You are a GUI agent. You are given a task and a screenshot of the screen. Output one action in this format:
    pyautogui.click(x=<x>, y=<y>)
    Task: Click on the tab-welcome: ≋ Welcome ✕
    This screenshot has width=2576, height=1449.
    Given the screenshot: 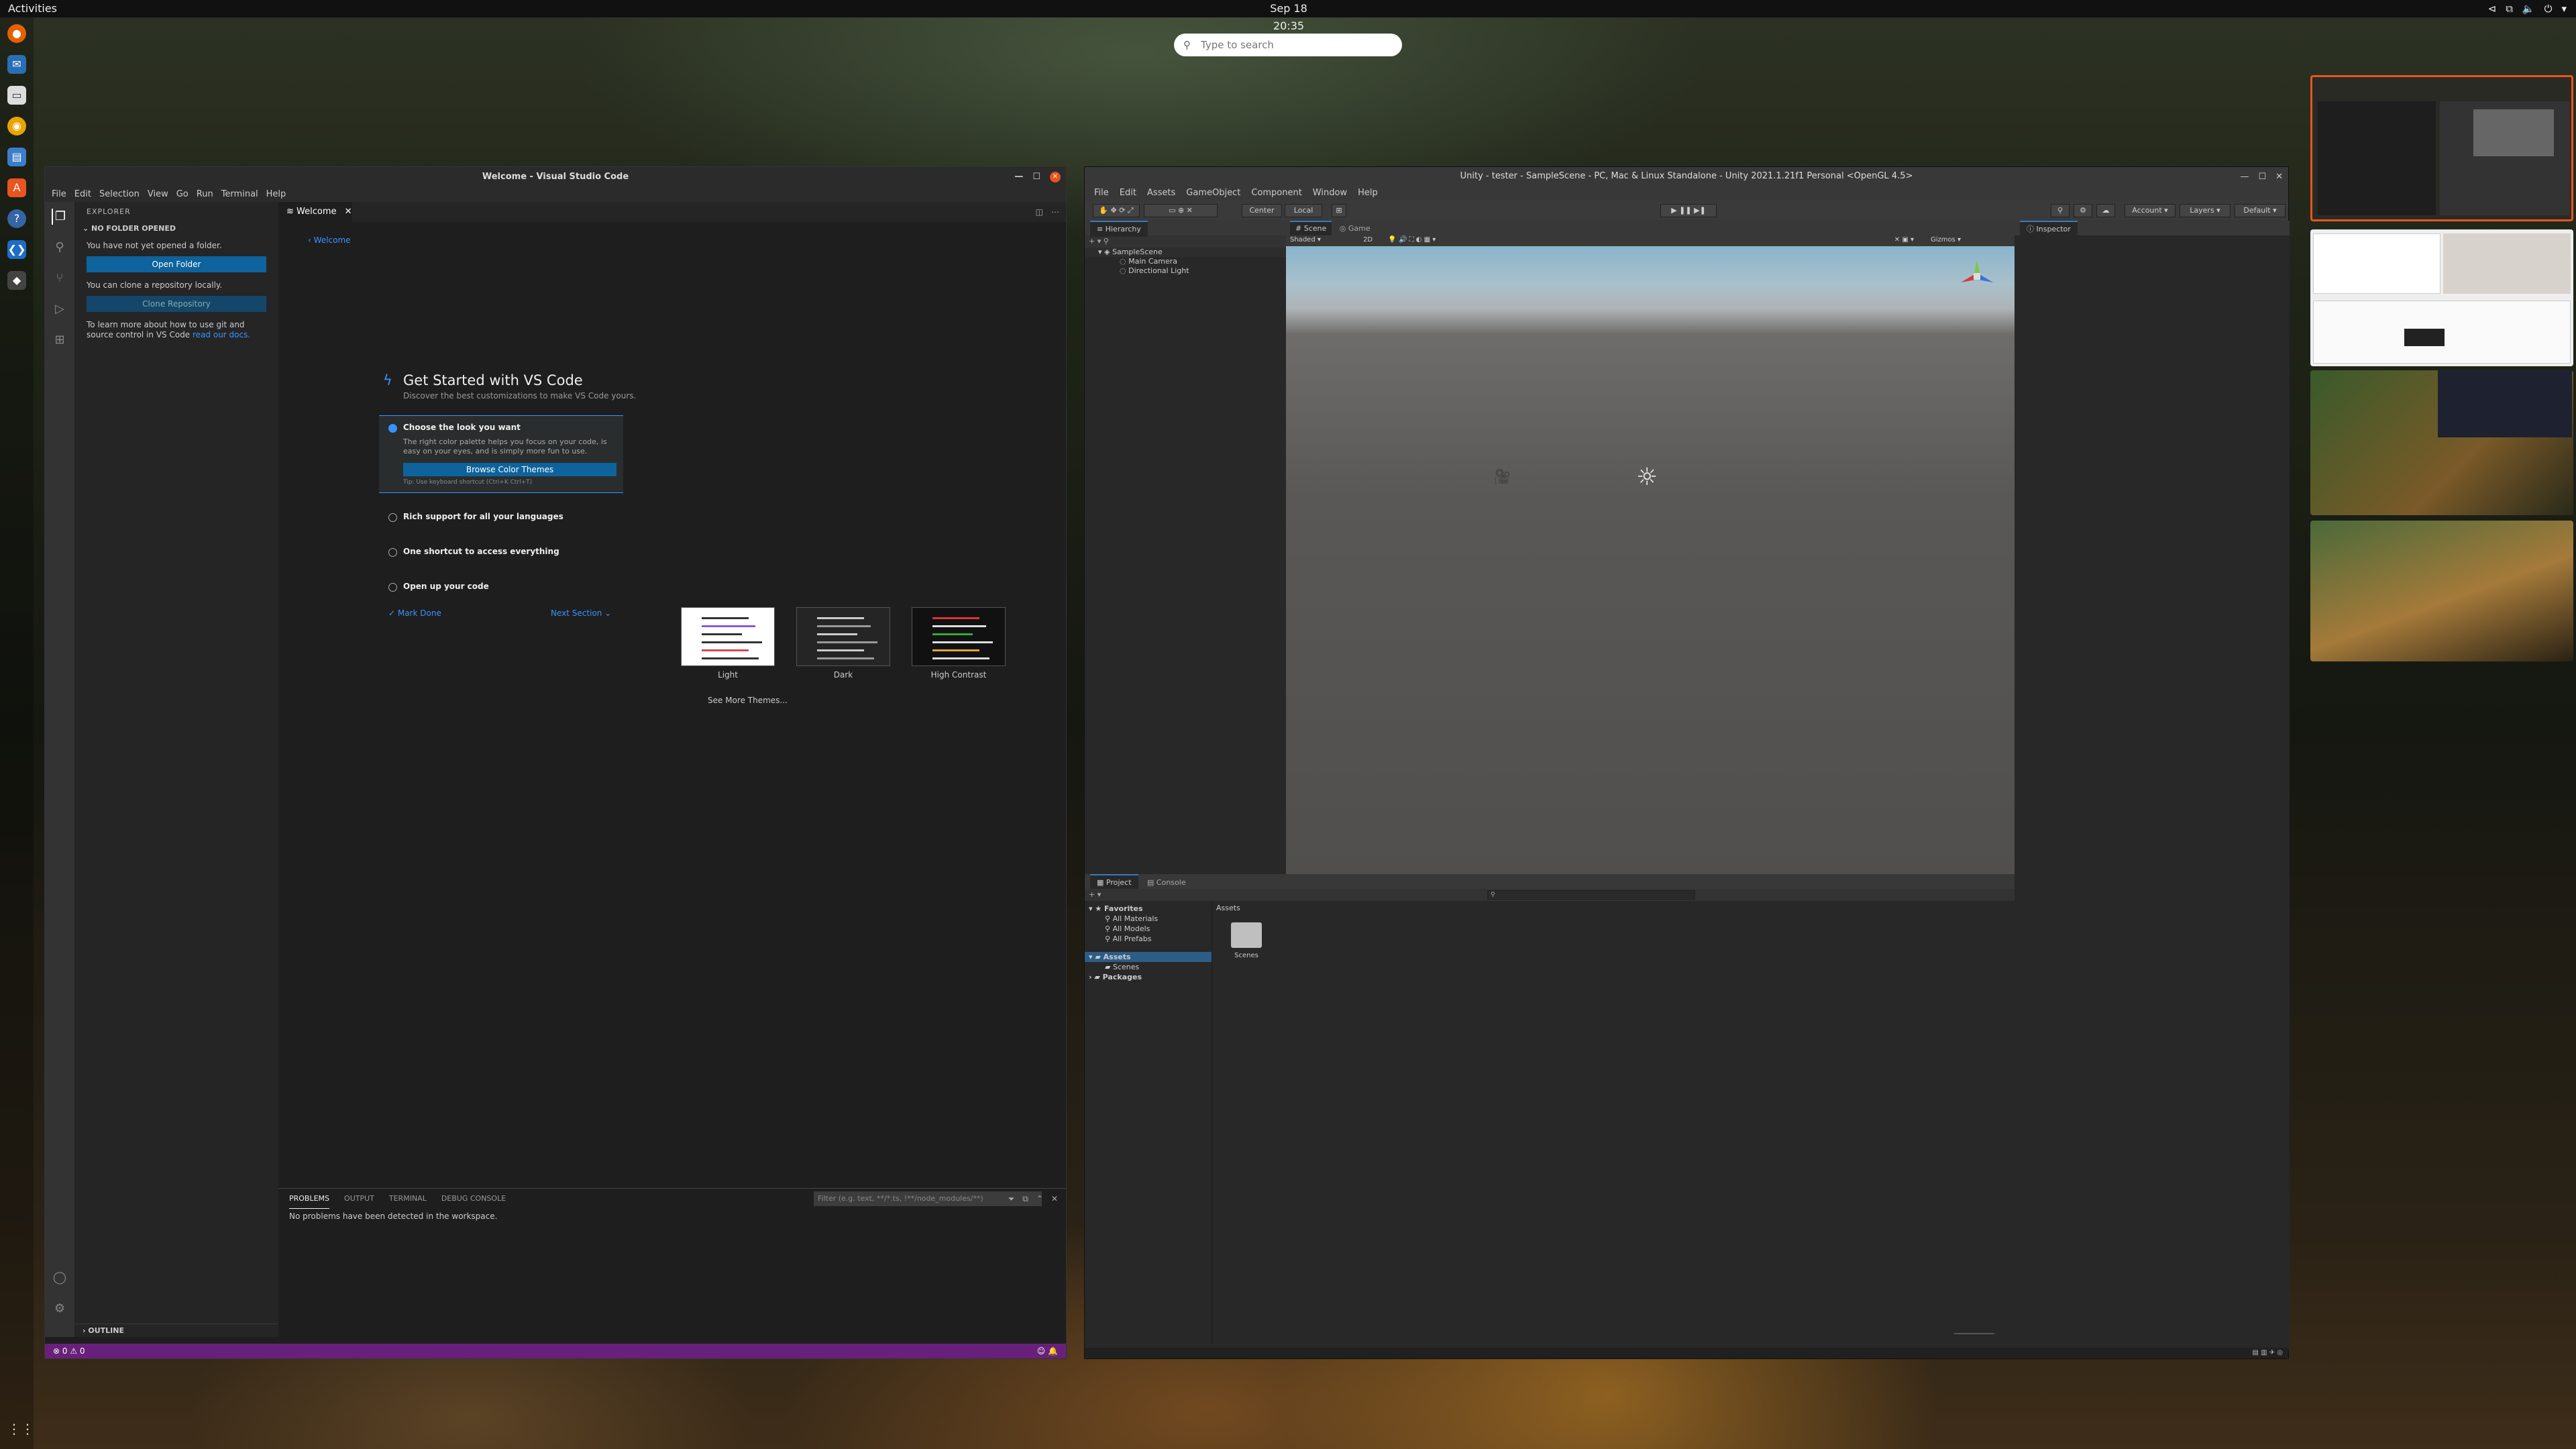 What is the action you would take?
    pyautogui.click(x=315, y=212)
    